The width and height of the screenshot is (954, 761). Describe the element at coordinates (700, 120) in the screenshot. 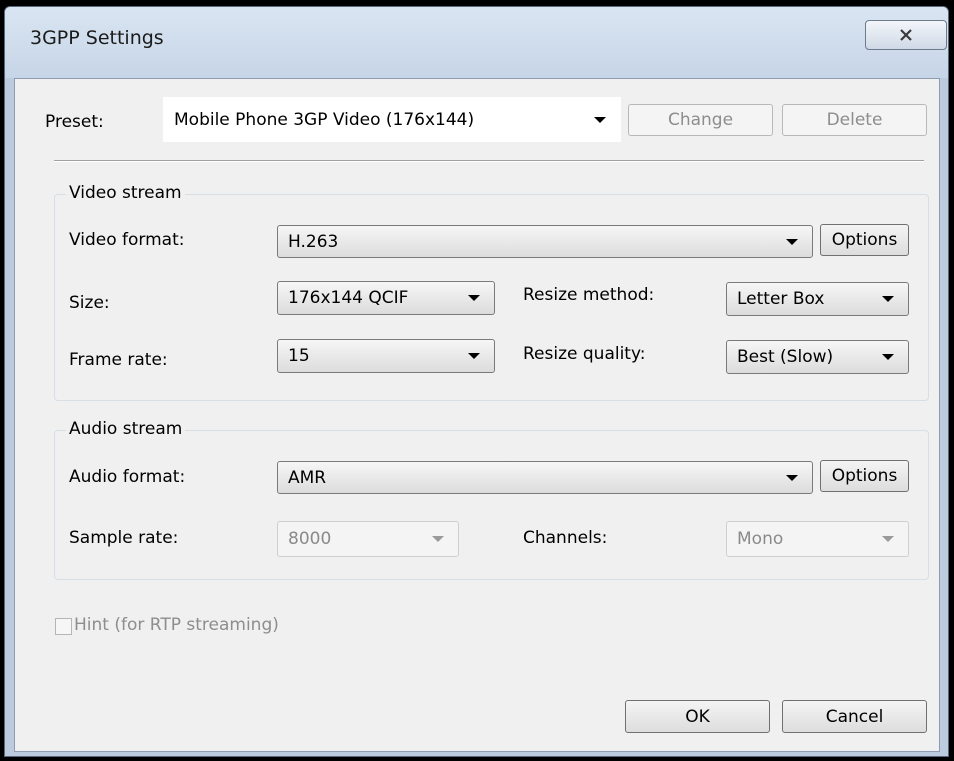

I see `change-button: Change` at that location.